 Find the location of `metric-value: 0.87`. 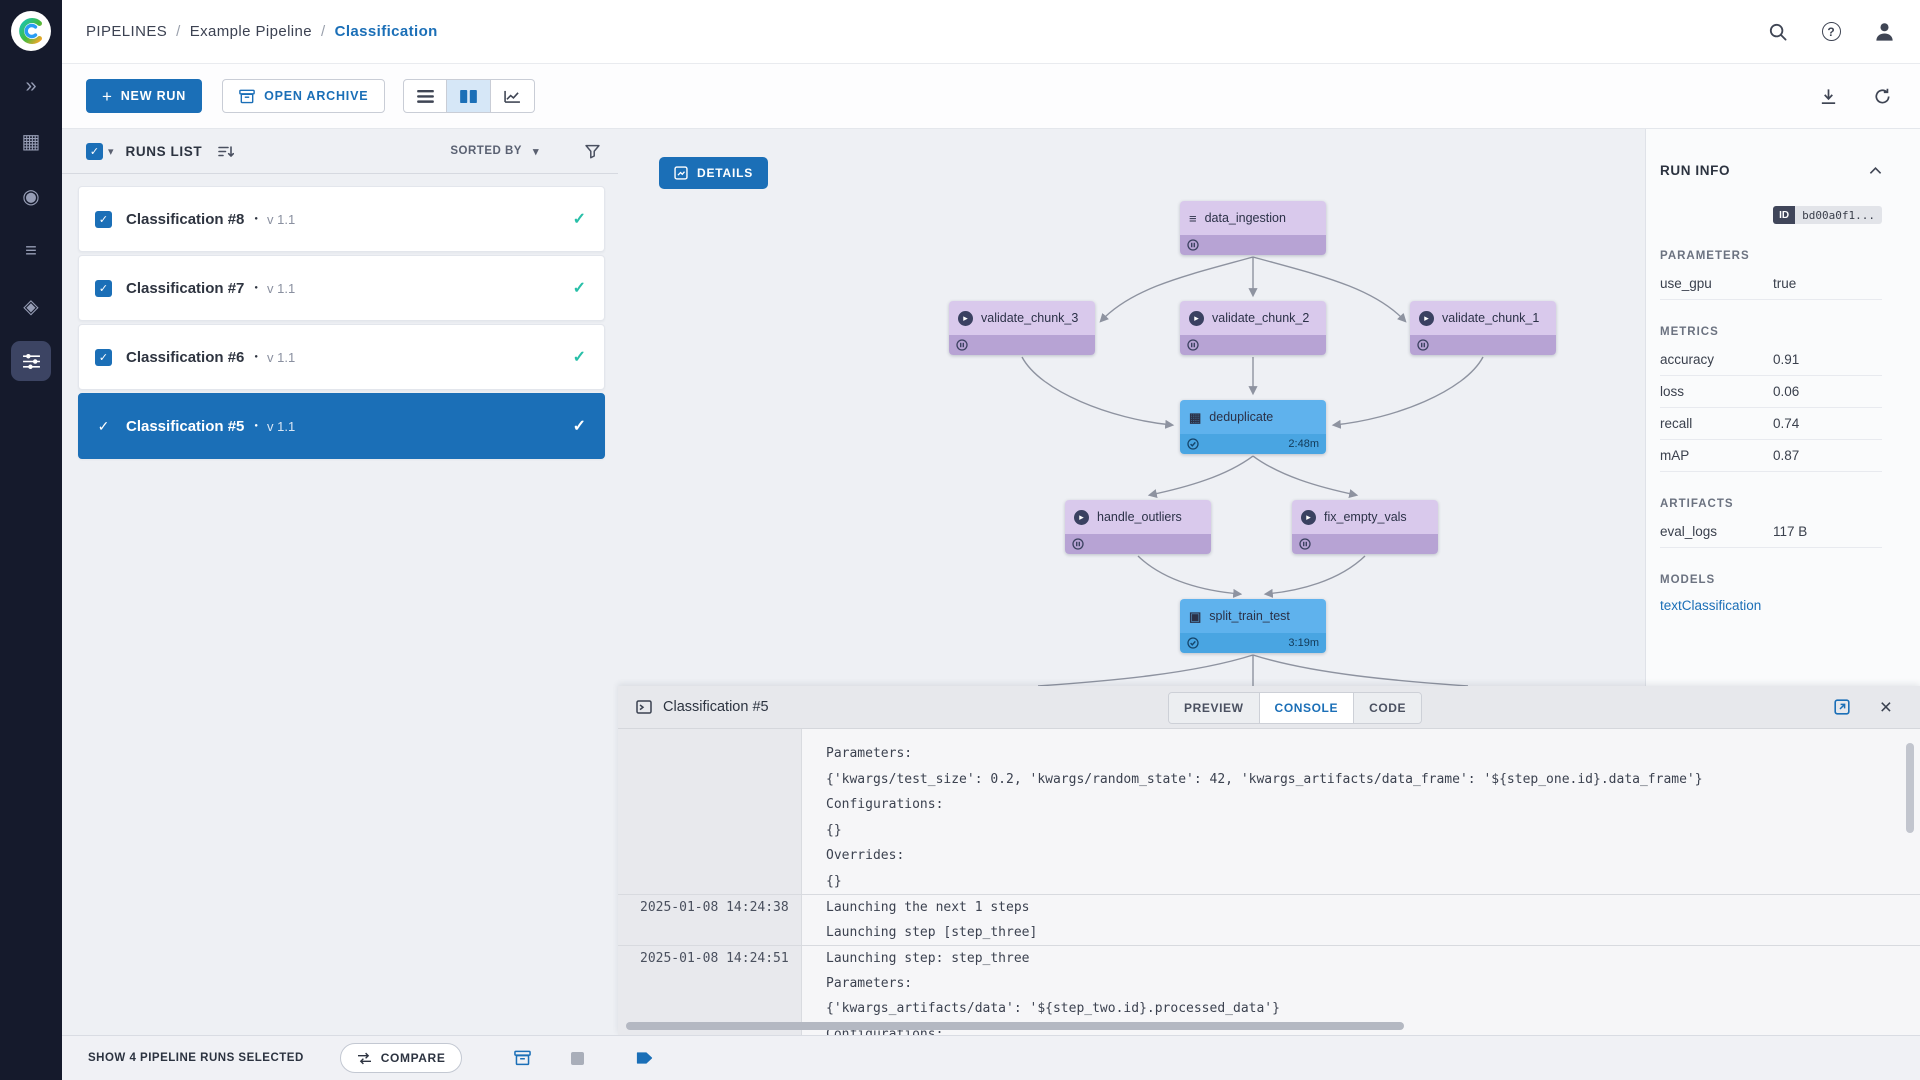

metric-value: 0.87 is located at coordinates (1786, 455).